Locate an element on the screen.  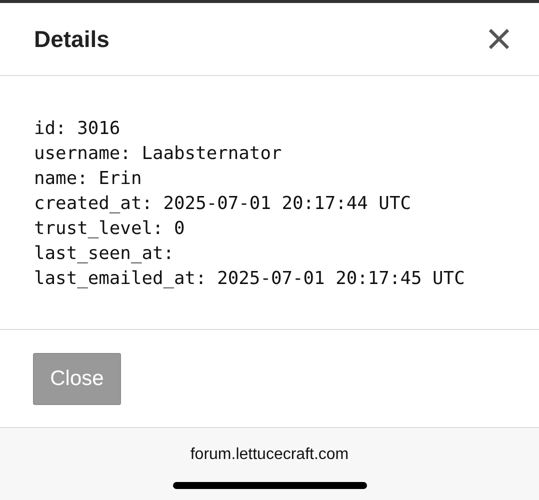
close-icon is located at coordinates (499, 39).